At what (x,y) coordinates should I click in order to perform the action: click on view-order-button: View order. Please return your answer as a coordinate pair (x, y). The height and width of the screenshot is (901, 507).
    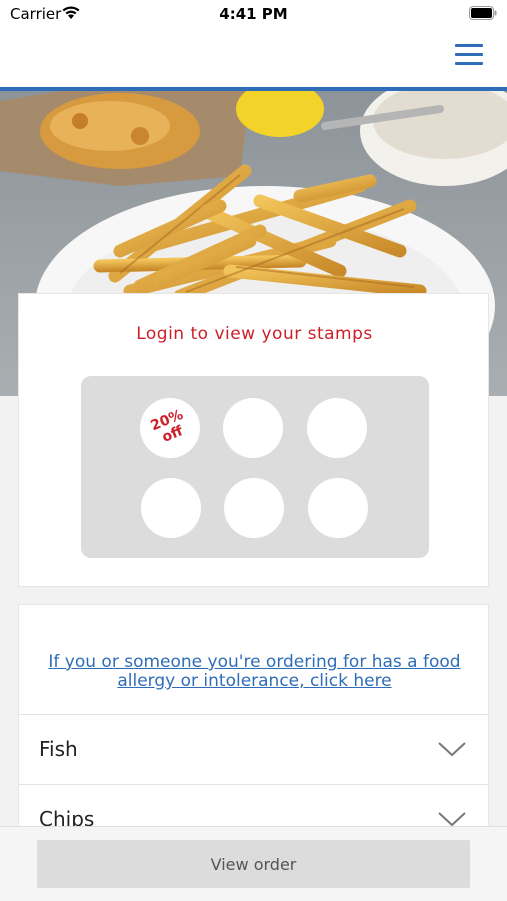
    Looking at the image, I should click on (253, 864).